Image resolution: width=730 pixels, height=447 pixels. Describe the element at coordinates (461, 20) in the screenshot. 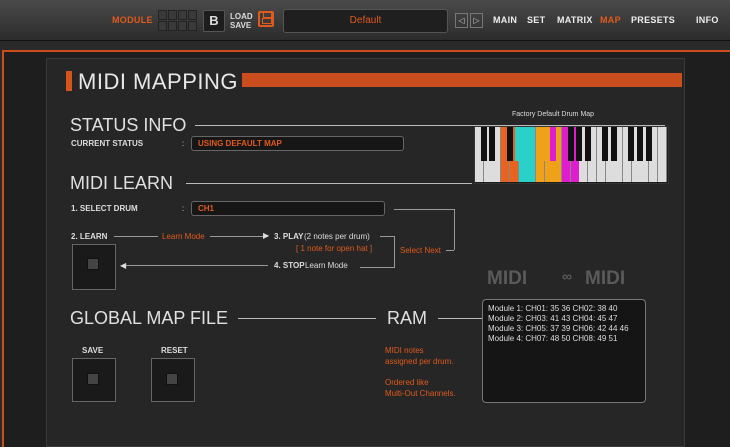

I see `prev-preset-arrow-icon: ◁` at that location.